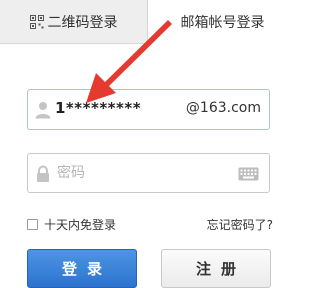 This screenshot has height=288, width=320. Describe the element at coordinates (36, 21) in the screenshot. I see `qr-code-icon` at that location.